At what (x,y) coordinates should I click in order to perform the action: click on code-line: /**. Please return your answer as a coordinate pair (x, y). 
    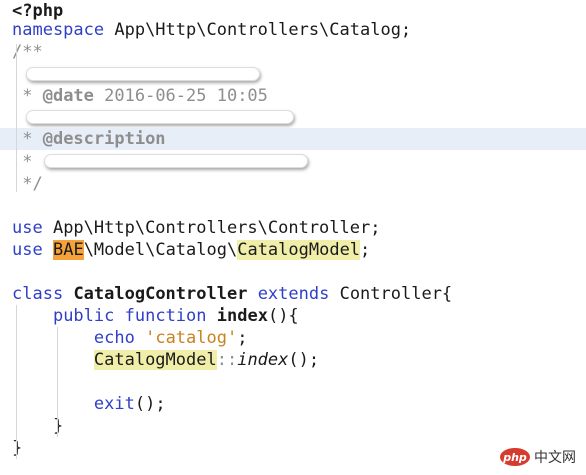
    Looking at the image, I should click on (293, 52).